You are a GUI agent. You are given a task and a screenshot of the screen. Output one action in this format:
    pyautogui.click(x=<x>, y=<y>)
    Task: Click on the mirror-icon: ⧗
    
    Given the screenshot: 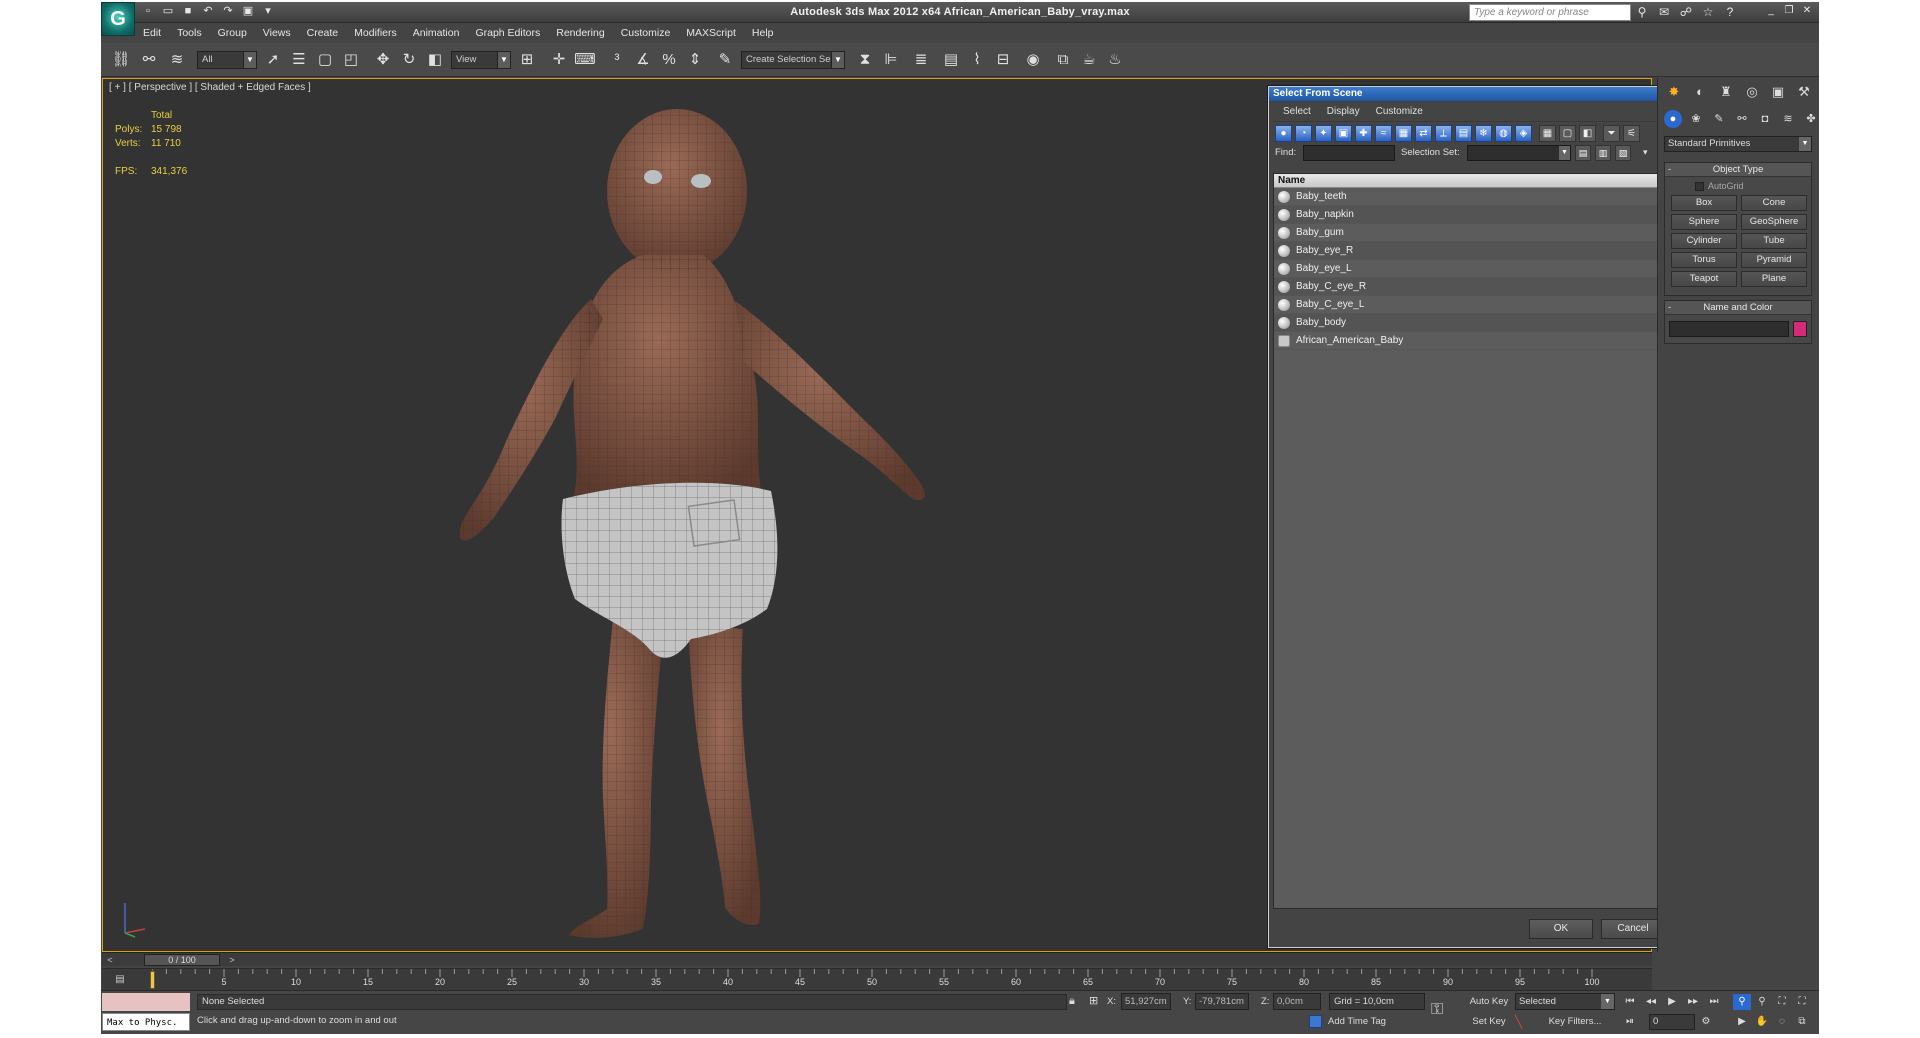 What is the action you would take?
    pyautogui.click(x=865, y=60)
    